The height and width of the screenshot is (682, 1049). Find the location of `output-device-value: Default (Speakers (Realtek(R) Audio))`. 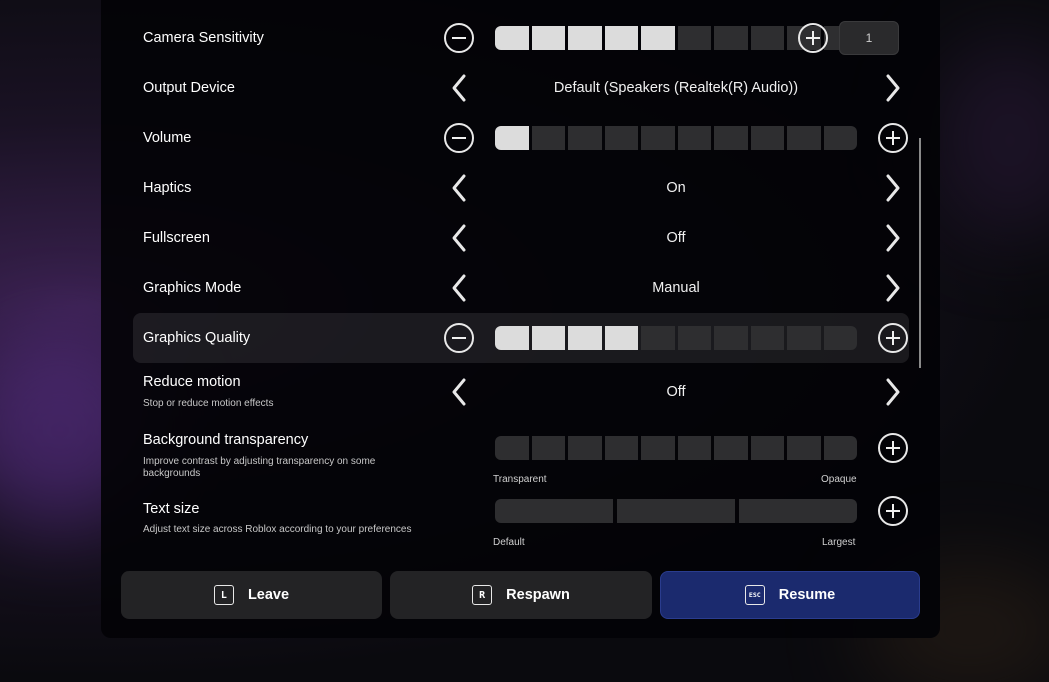

output-device-value: Default (Speakers (Realtek(R) Audio)) is located at coordinates (676, 88).